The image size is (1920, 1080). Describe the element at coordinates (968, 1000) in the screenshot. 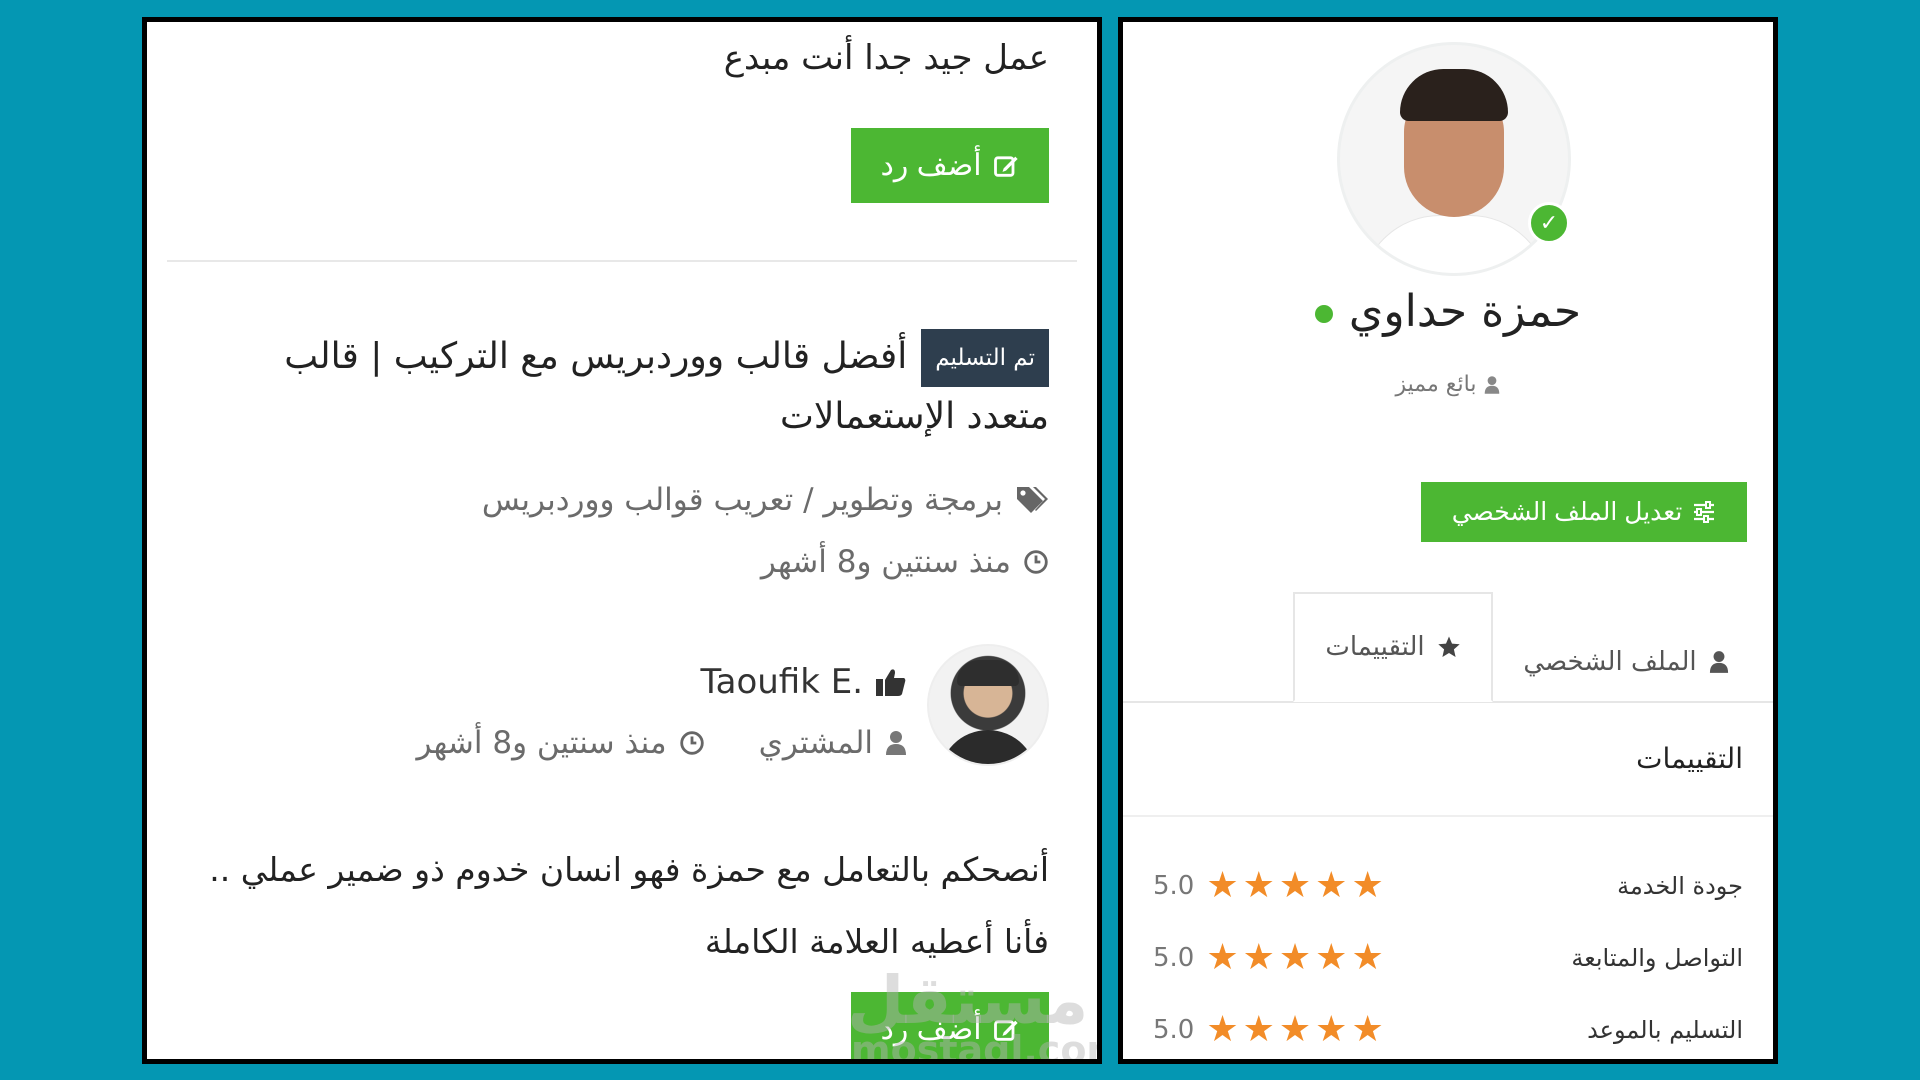

I see `watermark-logo: مستقل` at that location.